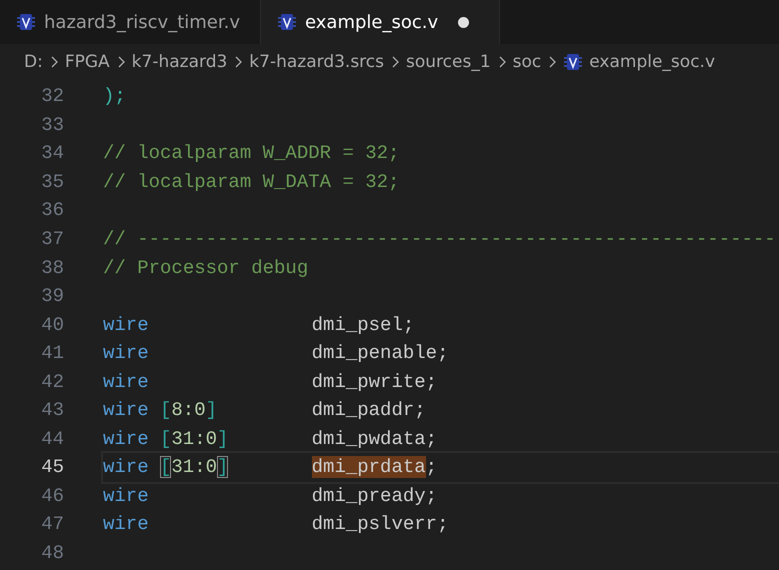 This screenshot has height=570, width=779. What do you see at coordinates (369, 381) in the screenshot?
I see `code-identifier: dmi_pwrite` at bounding box center [369, 381].